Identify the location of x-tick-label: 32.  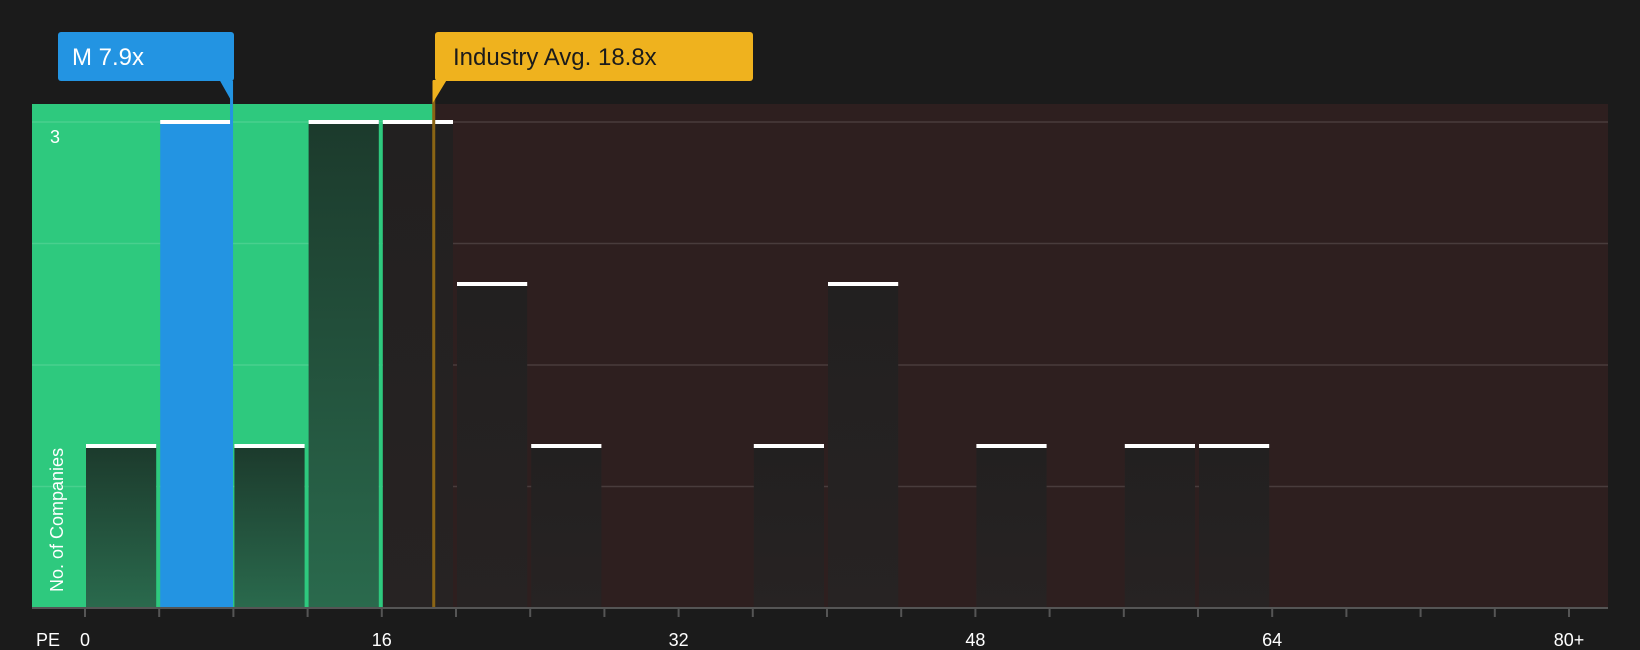
(679, 640).